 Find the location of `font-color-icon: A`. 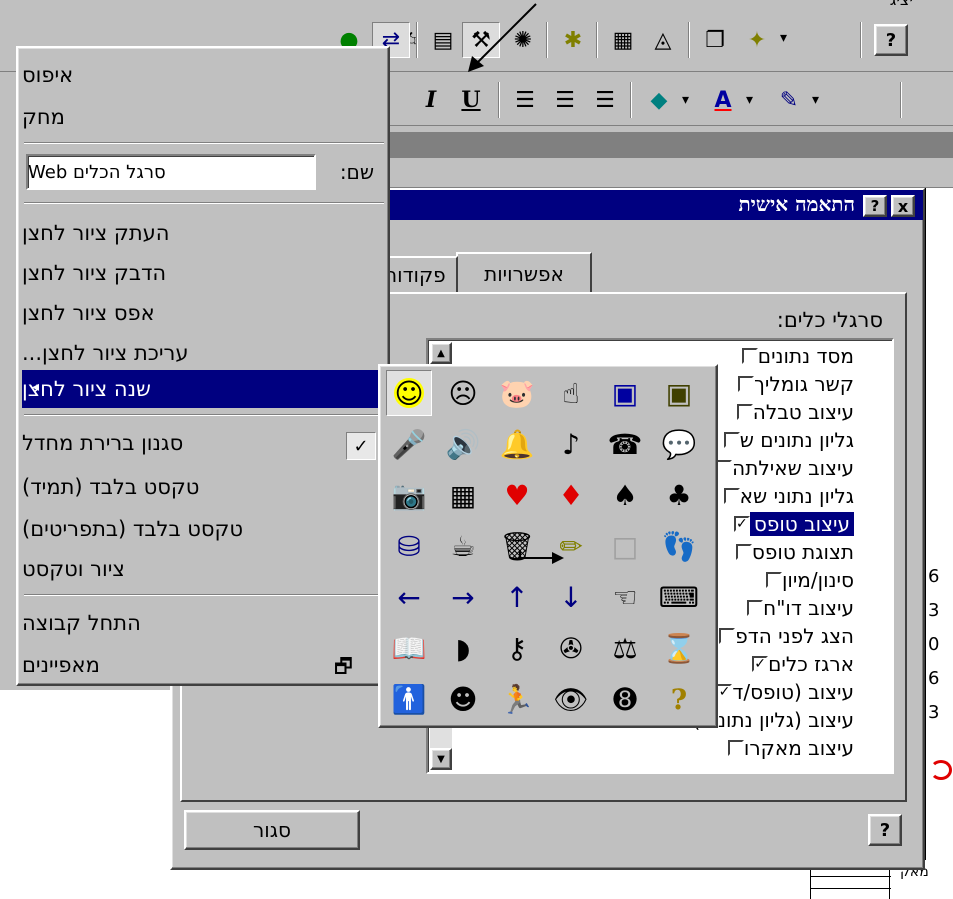

font-color-icon: A is located at coordinates (723, 100).